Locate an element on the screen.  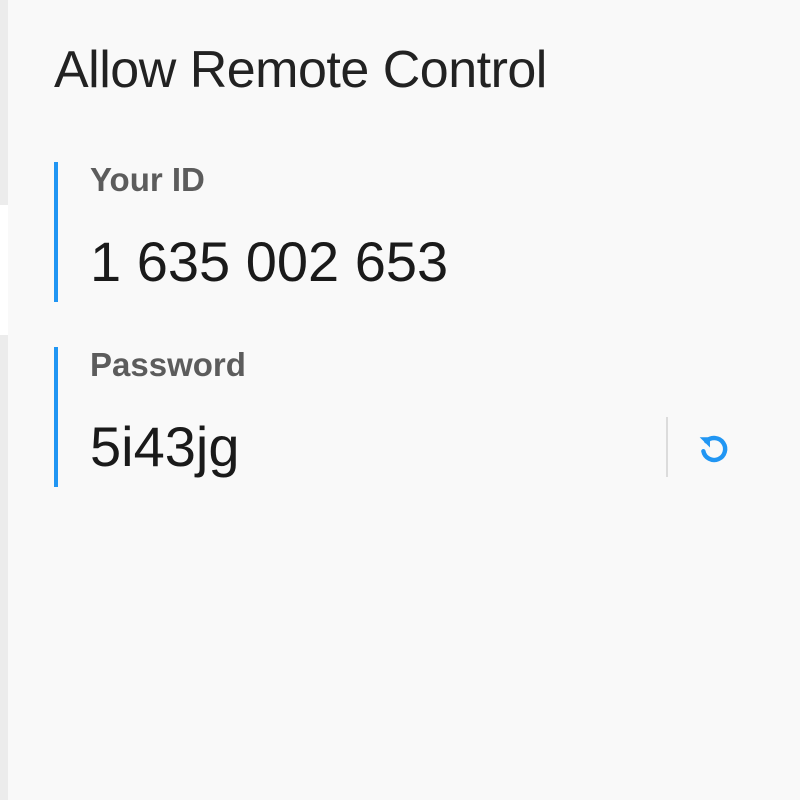
refresh-icon is located at coordinates (713, 449).